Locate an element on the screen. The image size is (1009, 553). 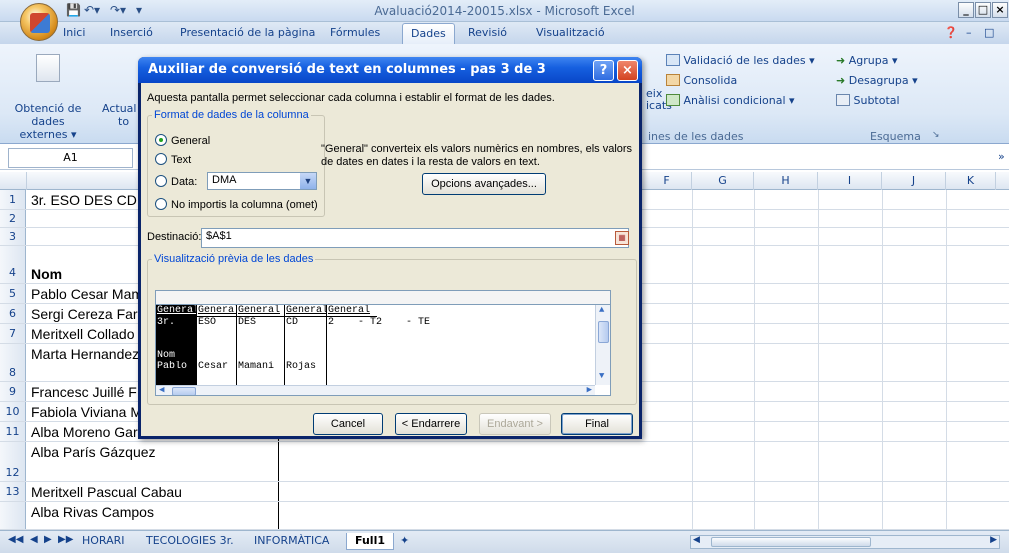
column-header-f: F is located at coordinates (667, 181).